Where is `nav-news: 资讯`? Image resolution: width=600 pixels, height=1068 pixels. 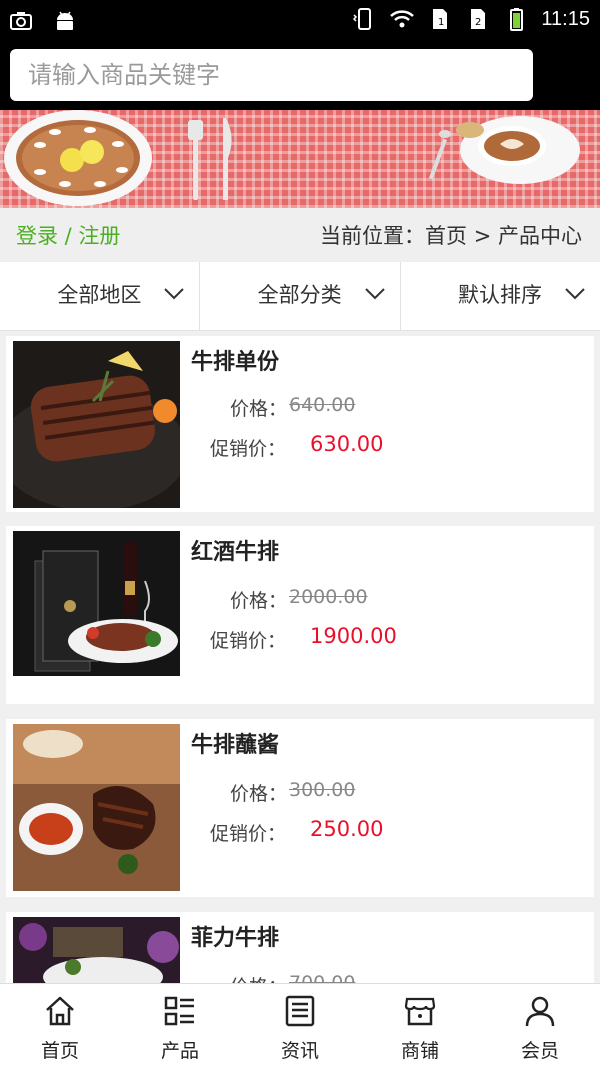 nav-news: 资讯 is located at coordinates (300, 1026).